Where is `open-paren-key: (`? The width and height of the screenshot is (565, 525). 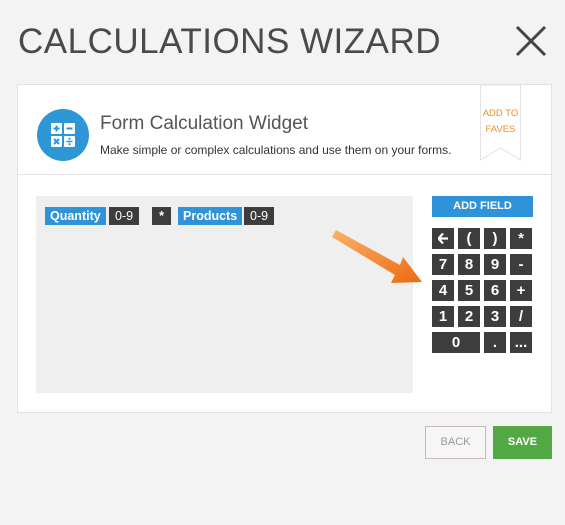 open-paren-key: ( is located at coordinates (469, 238).